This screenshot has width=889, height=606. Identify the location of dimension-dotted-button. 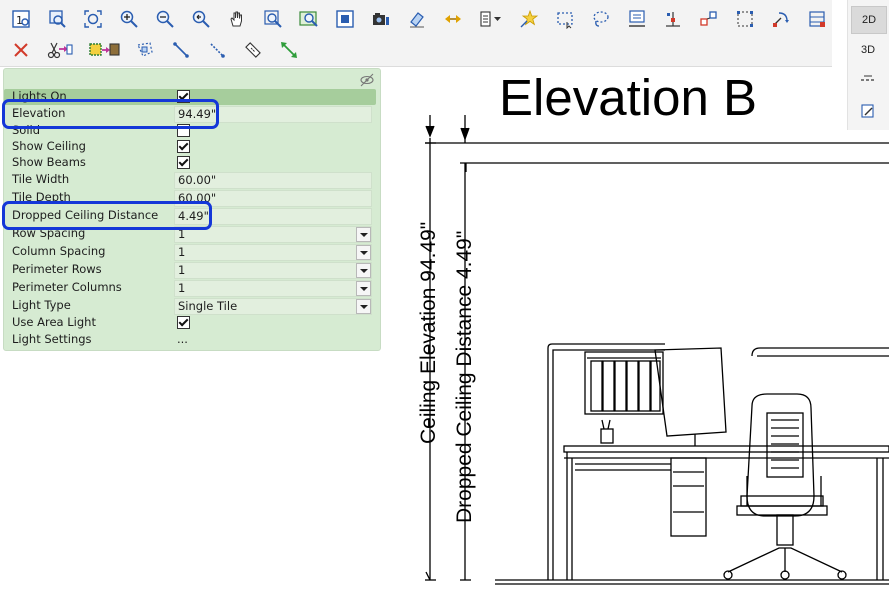
(217, 50).